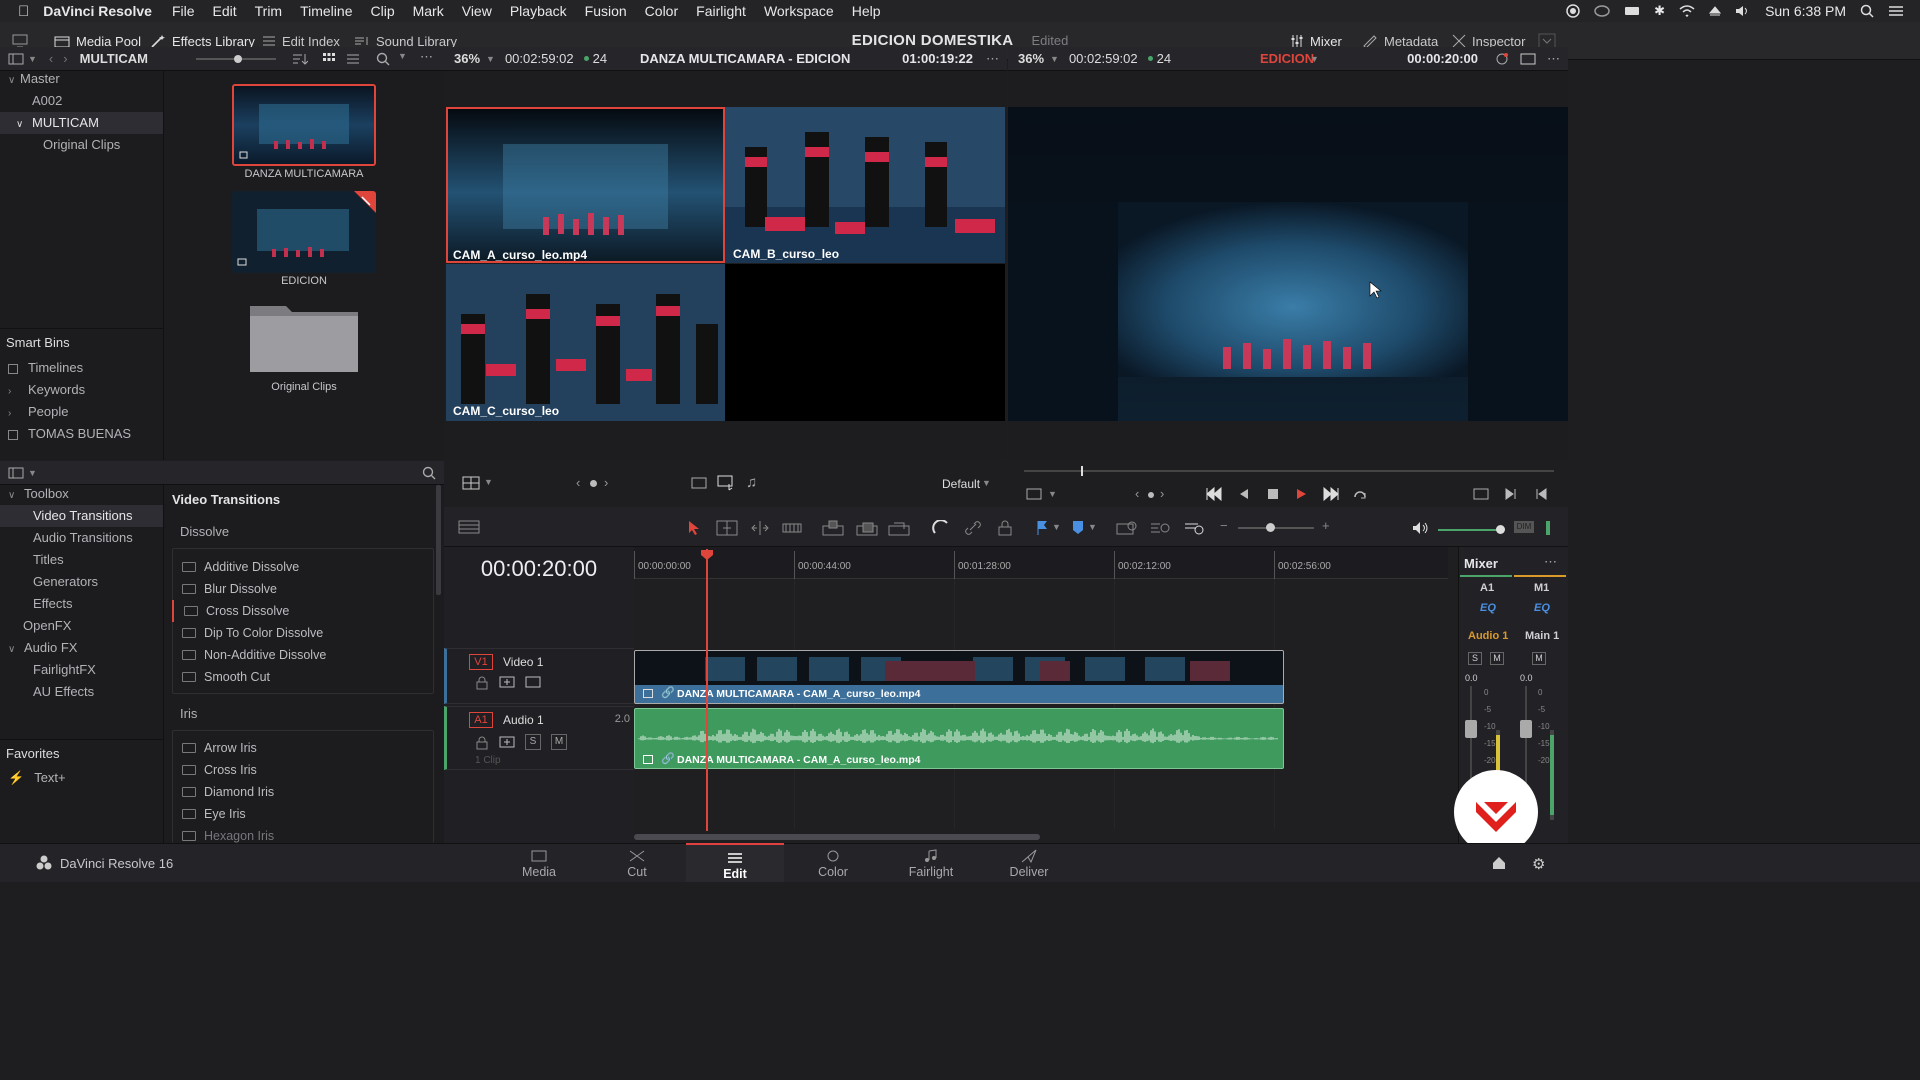 This screenshot has width=1920, height=1080. I want to click on menu-playback: Playback, so click(538, 11).